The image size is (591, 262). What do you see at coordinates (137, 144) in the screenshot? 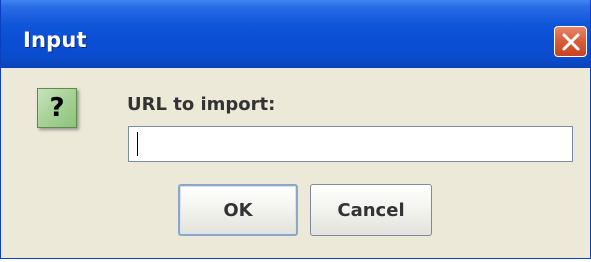
I see `text-caret` at bounding box center [137, 144].